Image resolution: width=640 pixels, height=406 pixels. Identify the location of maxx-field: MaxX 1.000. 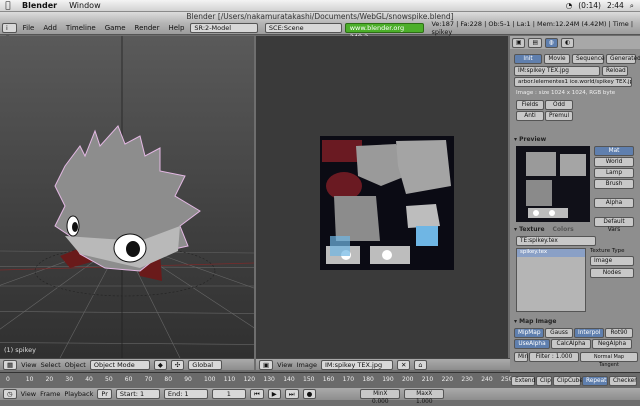
(424, 397).